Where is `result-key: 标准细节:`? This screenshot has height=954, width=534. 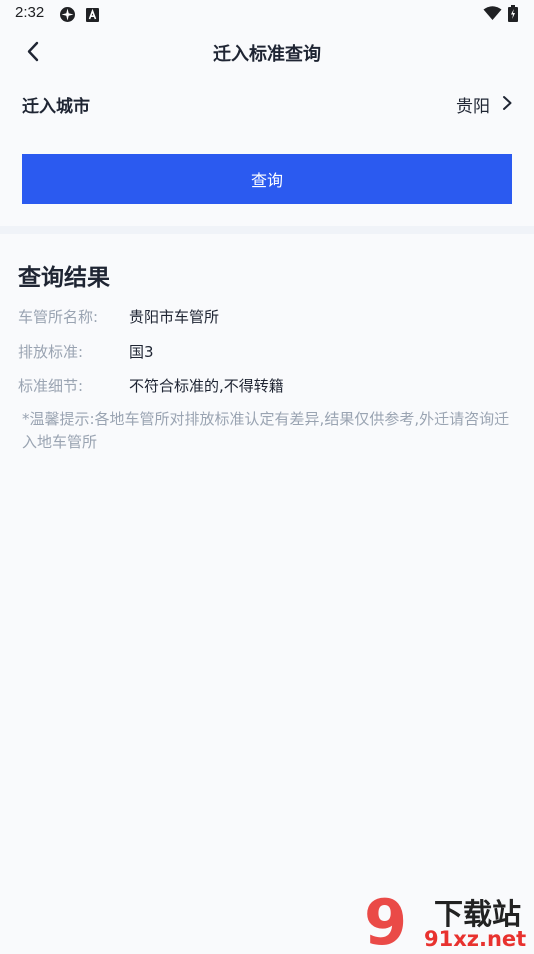
result-key: 标准细节: is located at coordinates (51, 386).